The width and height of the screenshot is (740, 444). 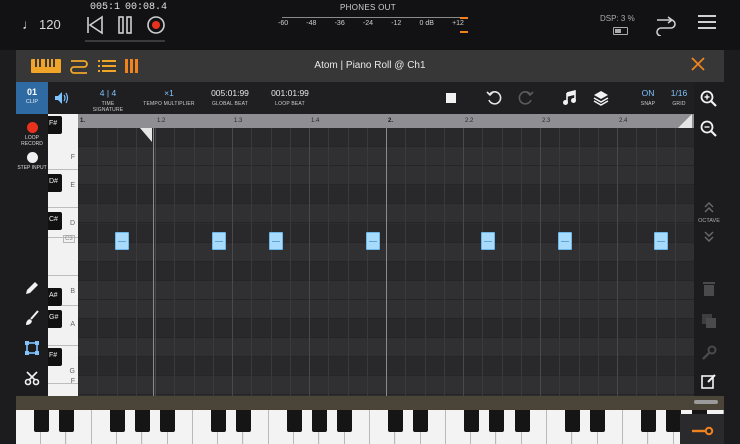 I want to click on edit-icon, so click(x=708, y=381).